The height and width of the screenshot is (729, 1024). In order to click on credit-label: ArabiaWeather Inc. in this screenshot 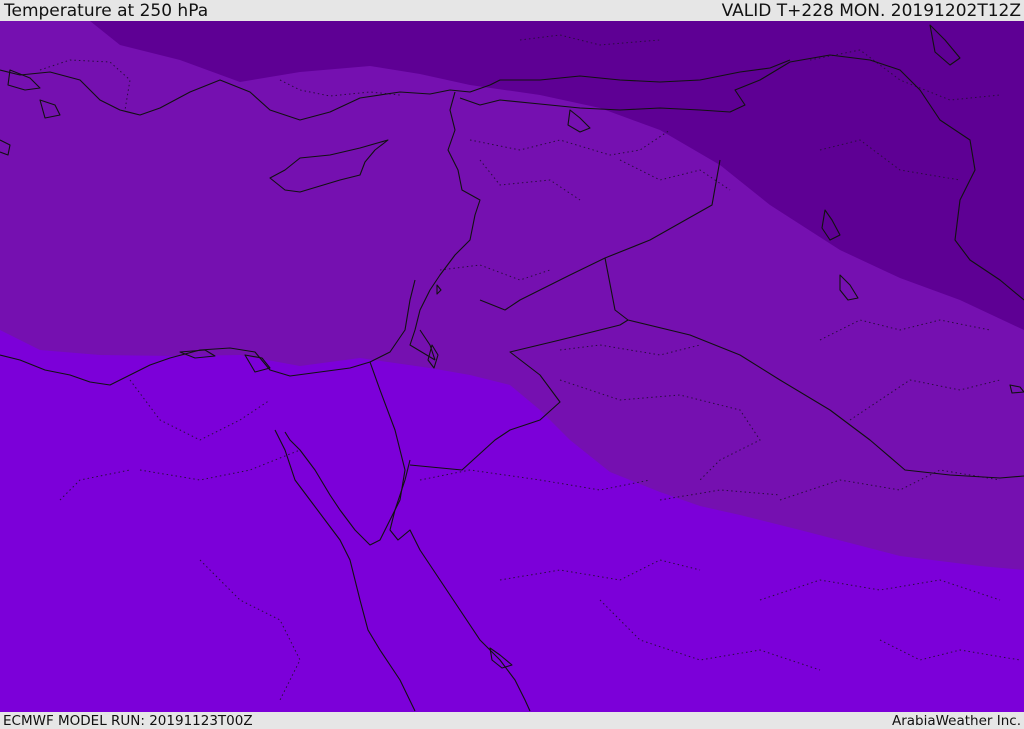, I will do `click(956, 720)`.